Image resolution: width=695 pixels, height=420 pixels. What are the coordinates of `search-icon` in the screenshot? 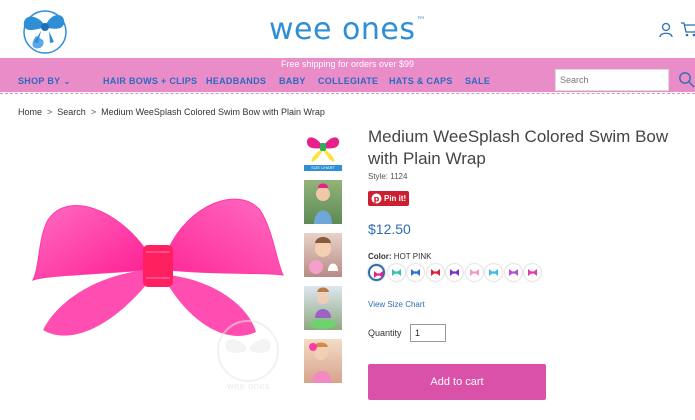 It's located at (686, 79).